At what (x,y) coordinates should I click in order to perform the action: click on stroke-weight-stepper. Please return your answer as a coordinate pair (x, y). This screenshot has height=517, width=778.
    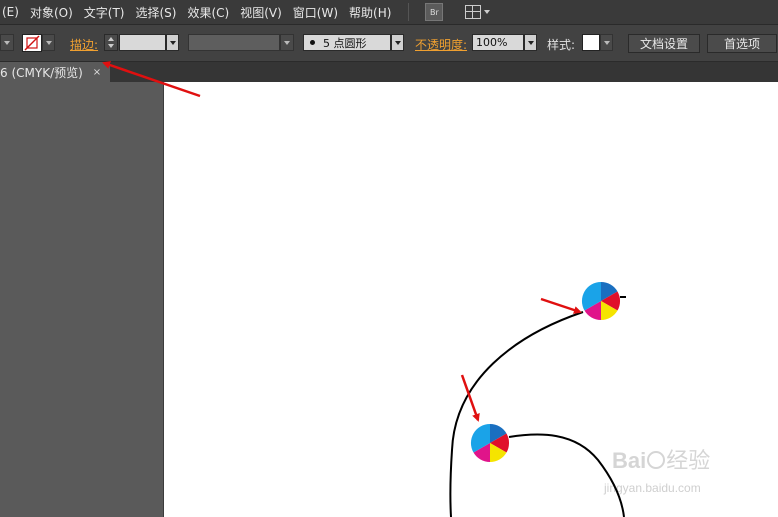
    Looking at the image, I should click on (111, 42).